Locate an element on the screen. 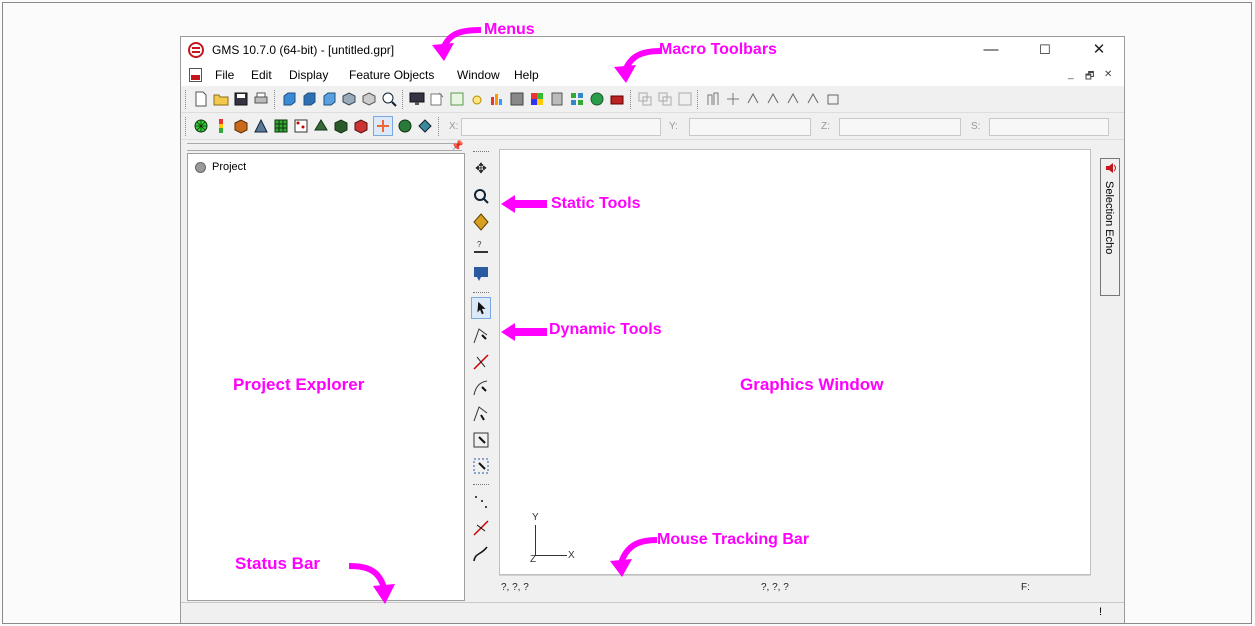  macro-tool-5-icon is located at coordinates (793, 99).